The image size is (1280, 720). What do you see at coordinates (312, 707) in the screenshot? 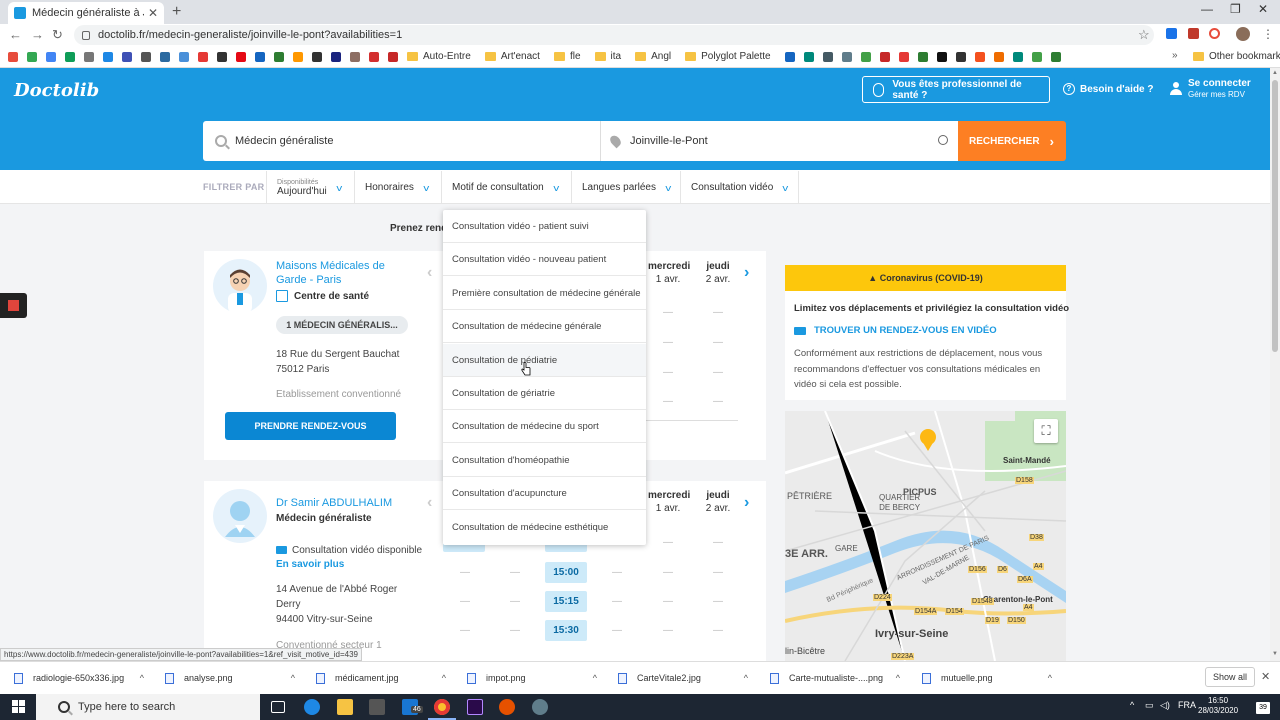
I see `edge-icon` at bounding box center [312, 707].